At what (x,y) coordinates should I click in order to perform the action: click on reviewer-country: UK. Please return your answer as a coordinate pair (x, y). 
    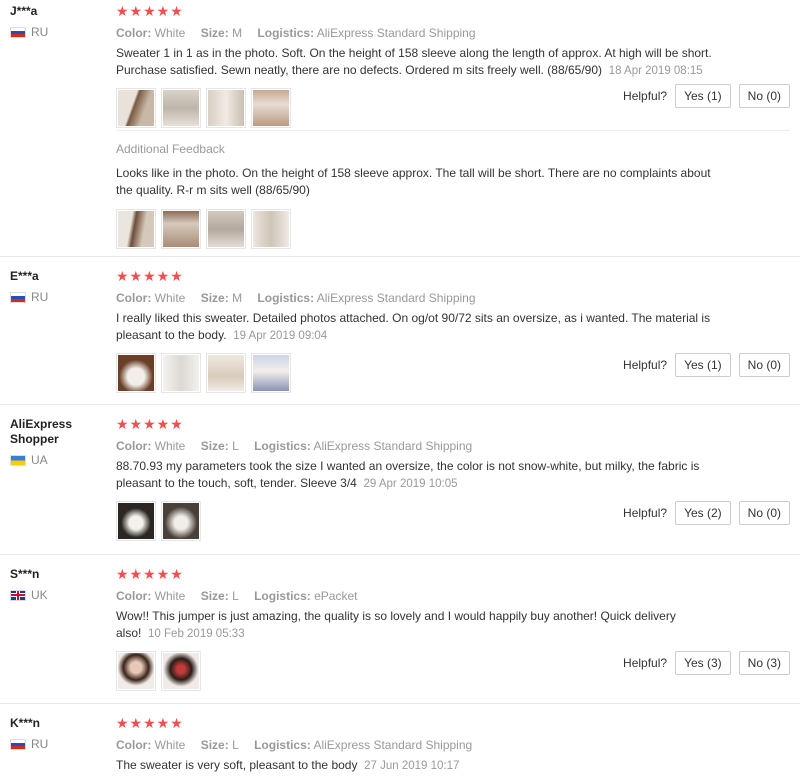
    Looking at the image, I should click on (55, 595).